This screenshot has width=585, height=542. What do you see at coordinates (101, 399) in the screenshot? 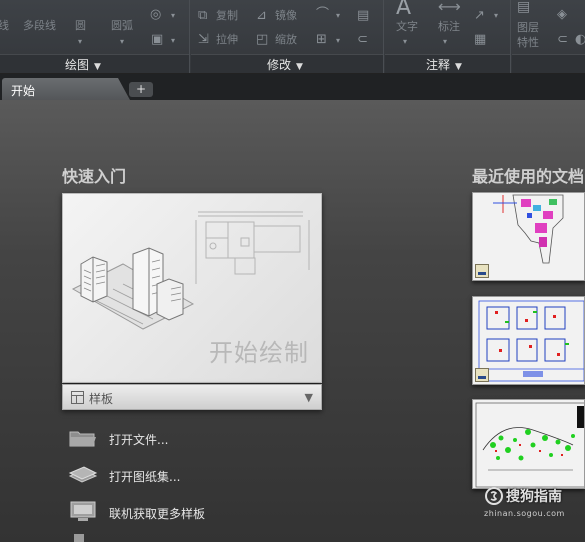
I see `template-label: 样板` at bounding box center [101, 399].